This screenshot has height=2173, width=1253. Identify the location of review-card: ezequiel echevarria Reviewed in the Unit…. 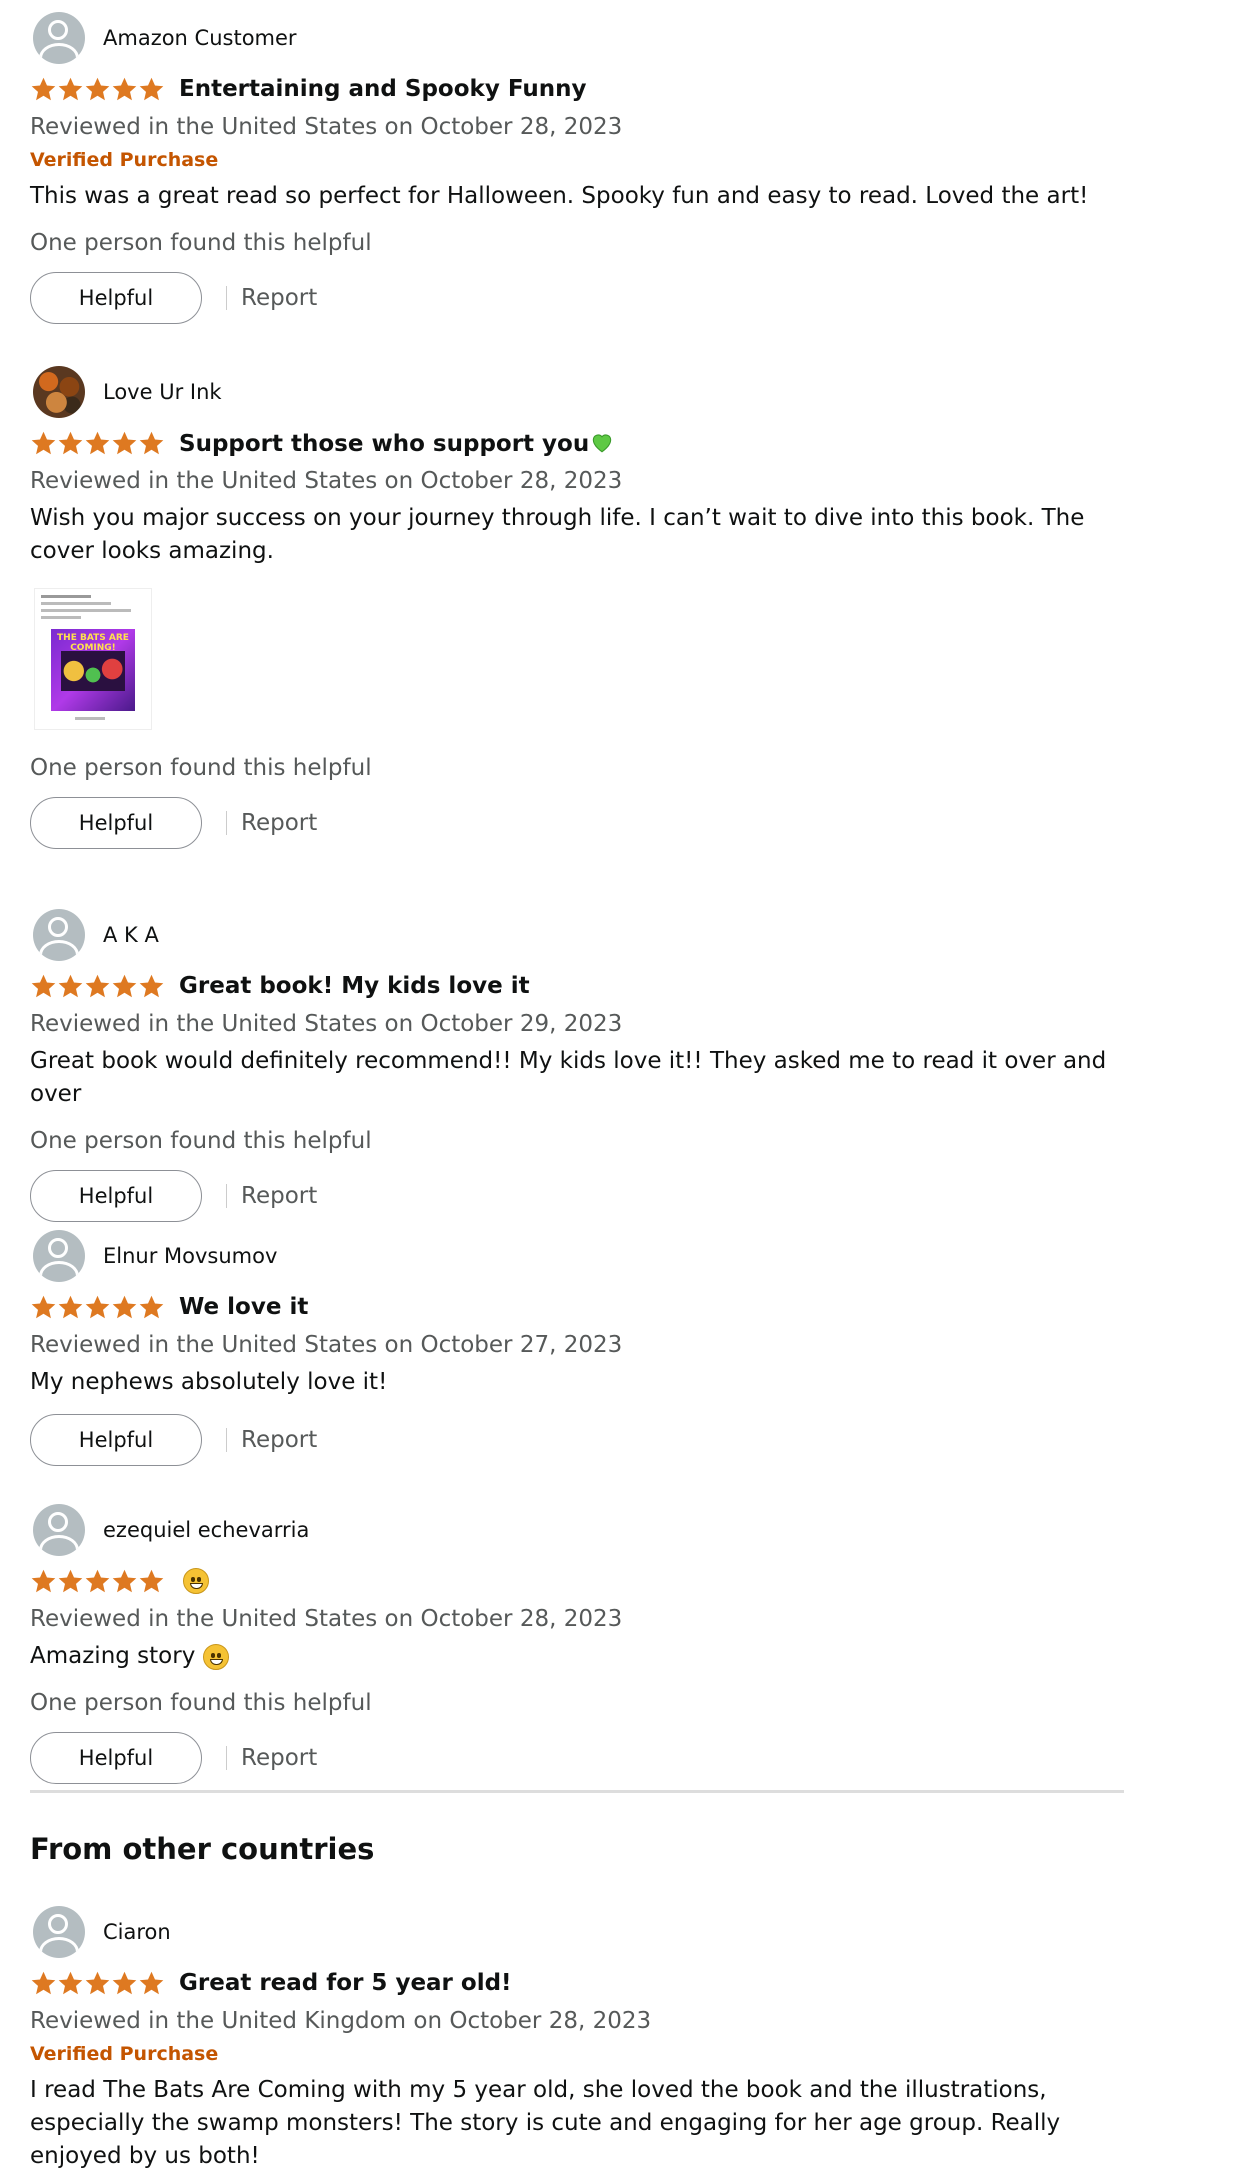
(580, 1644).